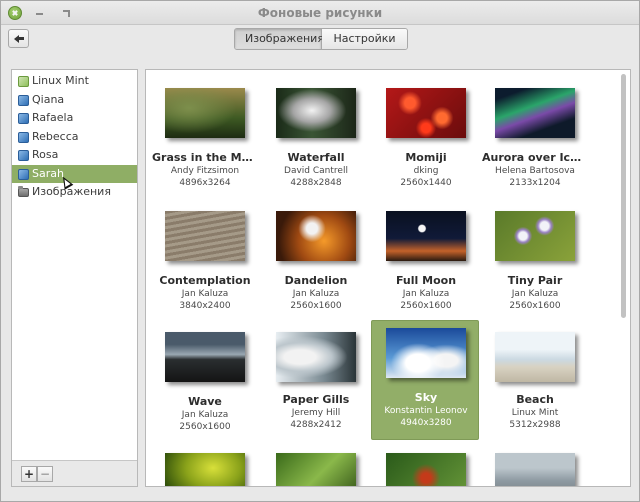 This screenshot has width=640, height=502. What do you see at coordinates (205, 280) in the screenshot?
I see `wallpaper-name: Contemplation` at bounding box center [205, 280].